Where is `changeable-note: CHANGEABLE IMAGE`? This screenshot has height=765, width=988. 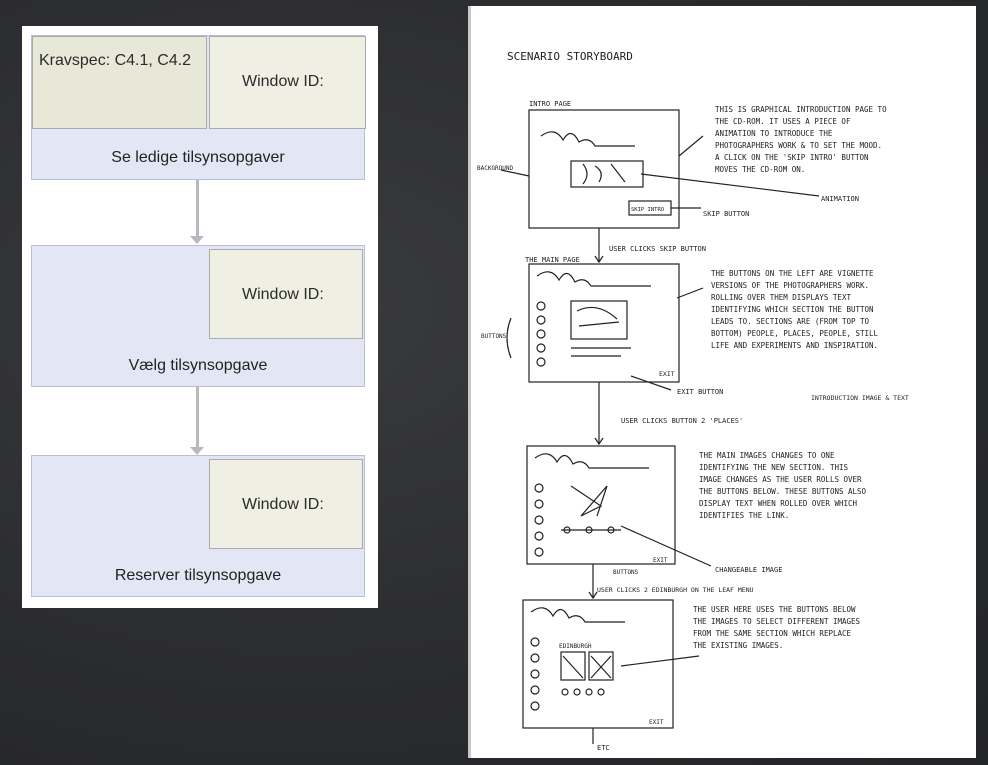 changeable-note: CHANGEABLE IMAGE is located at coordinates (748, 570).